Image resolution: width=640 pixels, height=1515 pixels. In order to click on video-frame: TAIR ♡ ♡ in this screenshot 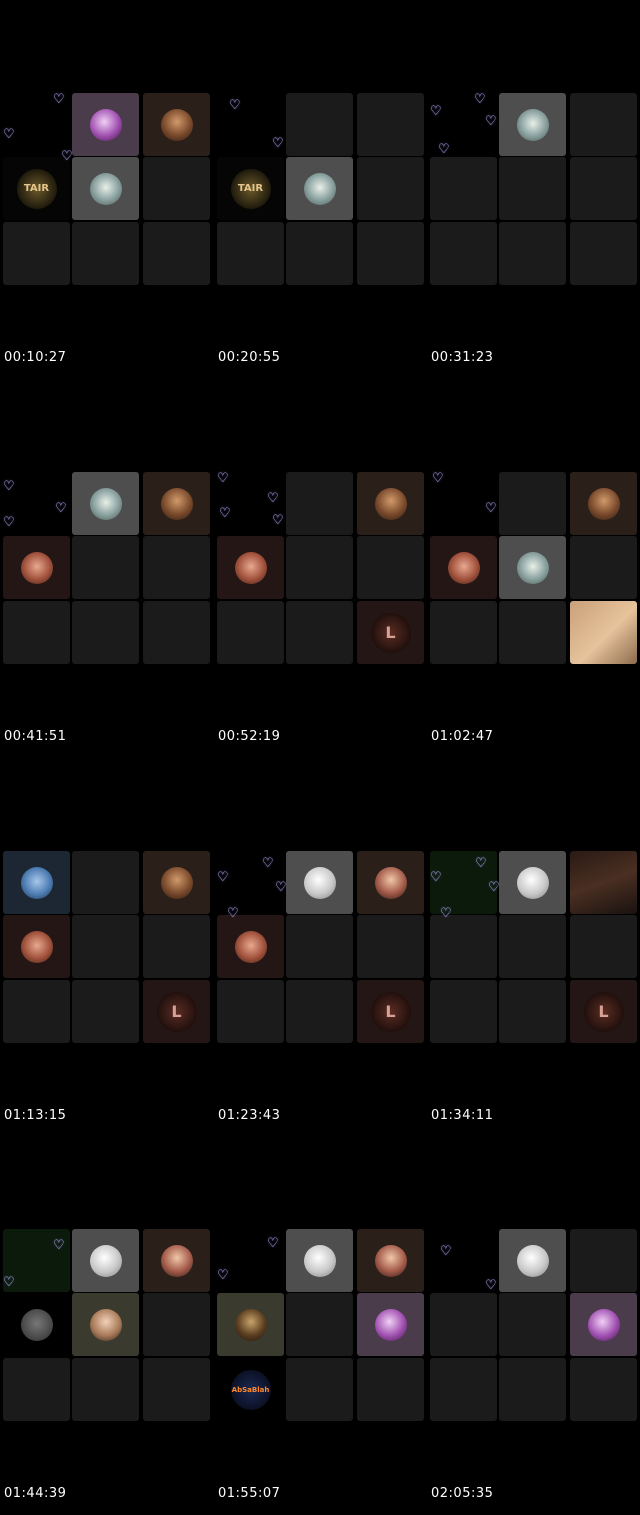, I will do `click(321, 190)`.